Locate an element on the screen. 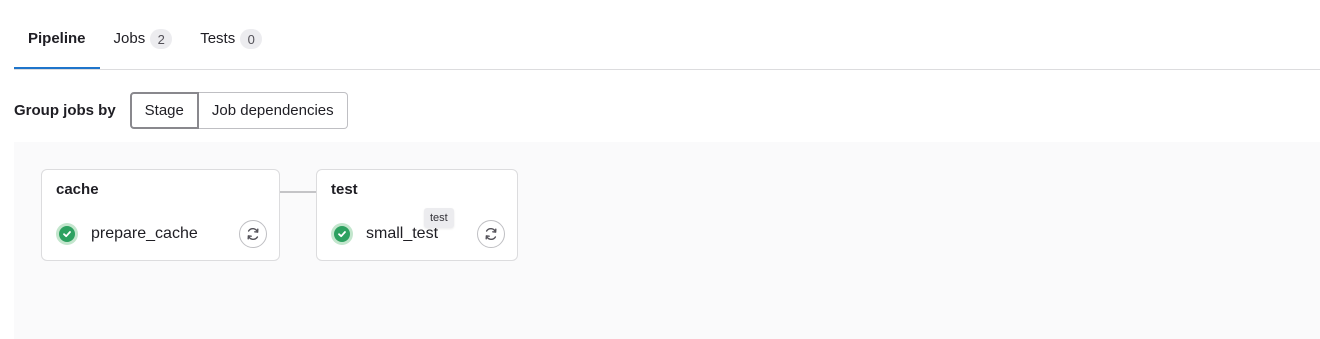 The width and height of the screenshot is (1320, 339). group-by-job-dependencies-button: Job dependencies is located at coordinates (273, 110).